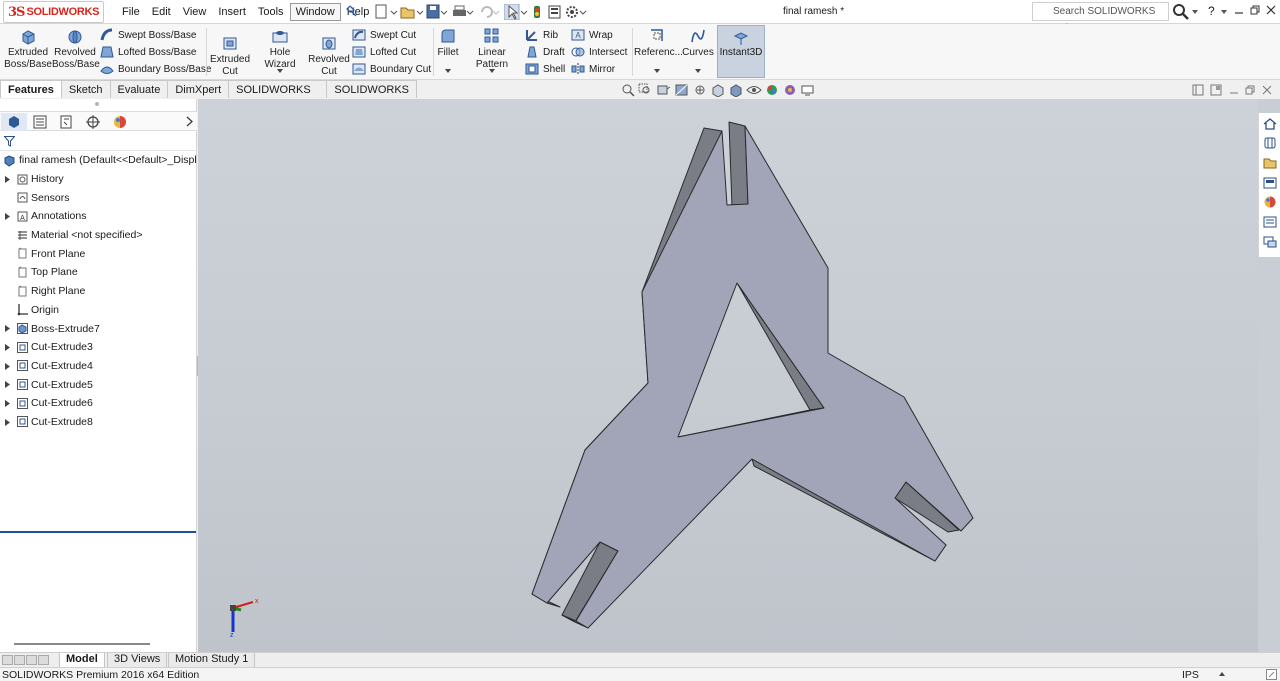  What do you see at coordinates (772, 90) in the screenshot?
I see `edit-appearance-icon` at bounding box center [772, 90].